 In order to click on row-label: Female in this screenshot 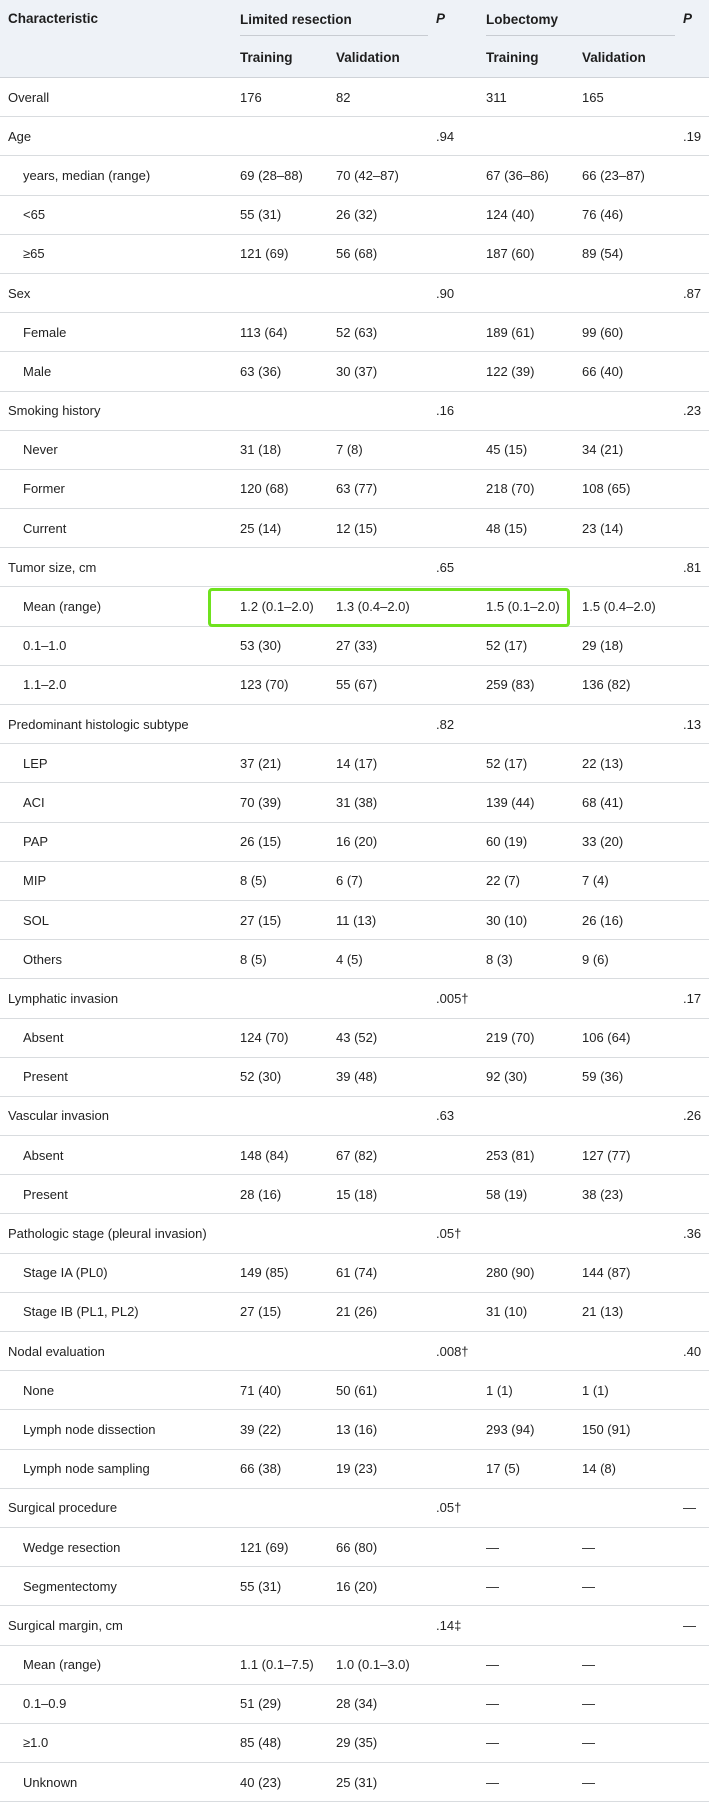, I will do `click(45, 332)`.